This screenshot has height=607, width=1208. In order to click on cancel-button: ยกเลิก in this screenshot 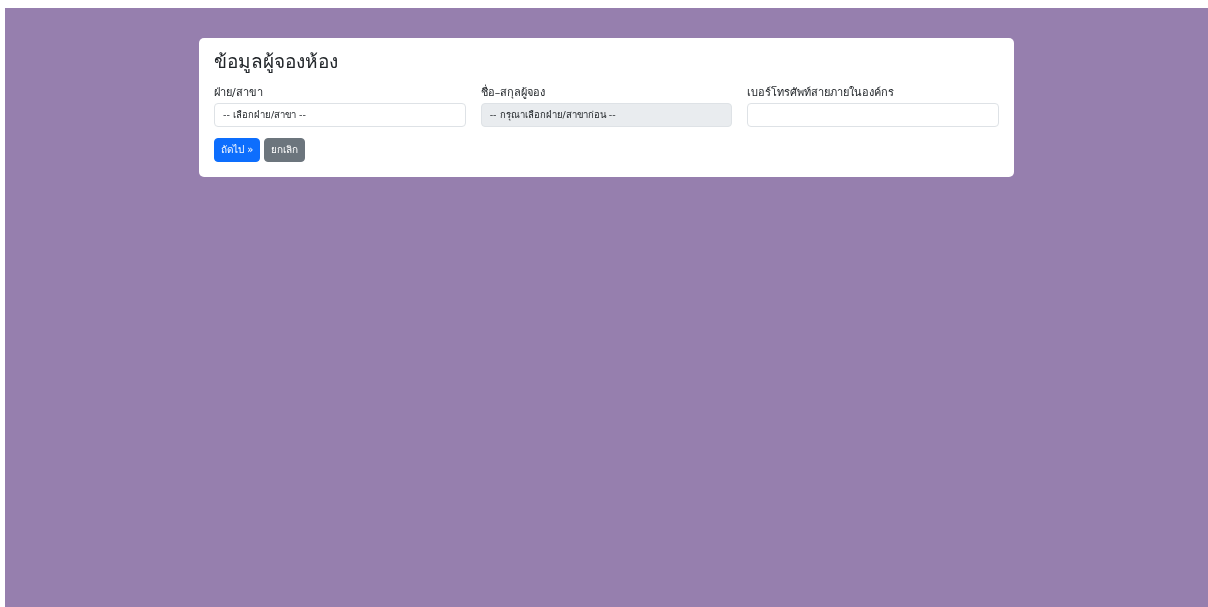, I will do `click(285, 150)`.